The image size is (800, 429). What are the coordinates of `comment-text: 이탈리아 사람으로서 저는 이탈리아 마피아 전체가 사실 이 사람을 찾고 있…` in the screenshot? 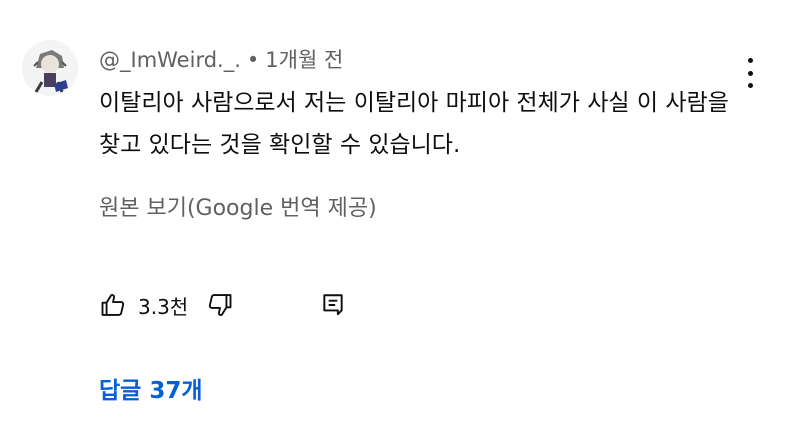 It's located at (414, 124).